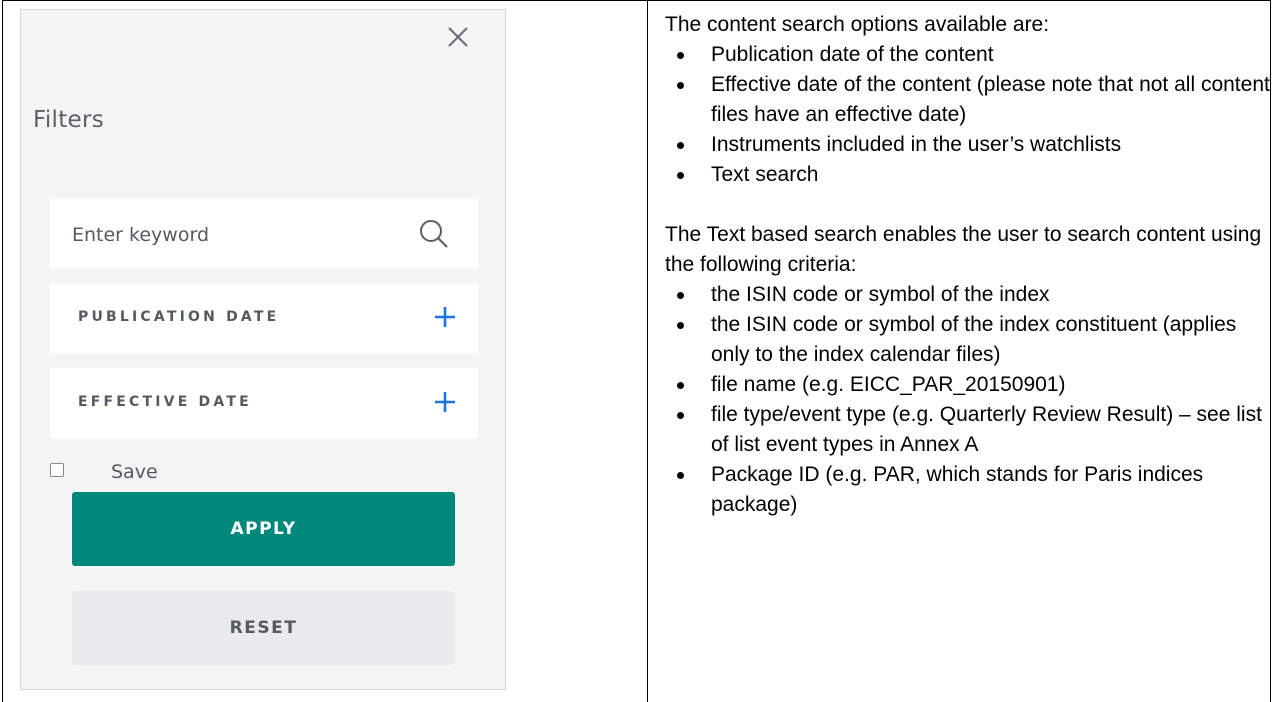  Describe the element at coordinates (165, 402) in the screenshot. I see `effective-date-label: EFFECTIVE DATE` at that location.